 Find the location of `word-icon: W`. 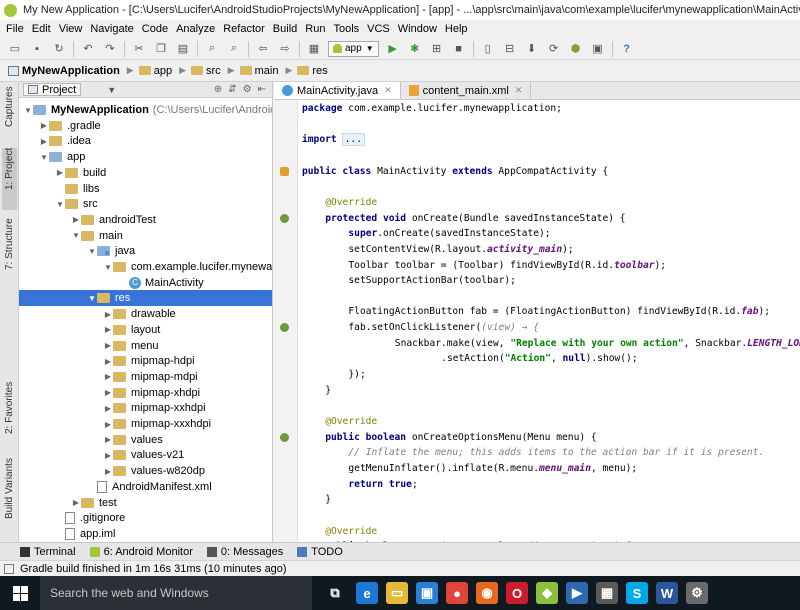

word-icon: W is located at coordinates (667, 593).